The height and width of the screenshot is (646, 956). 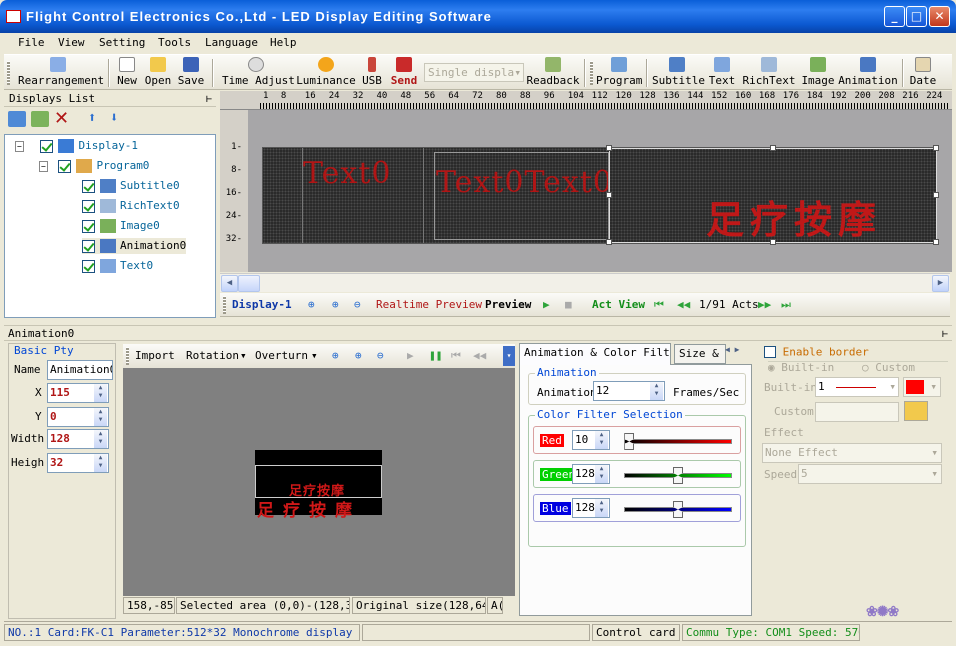 What do you see at coordinates (546, 304) in the screenshot?
I see `play-icon: ▶` at bounding box center [546, 304].